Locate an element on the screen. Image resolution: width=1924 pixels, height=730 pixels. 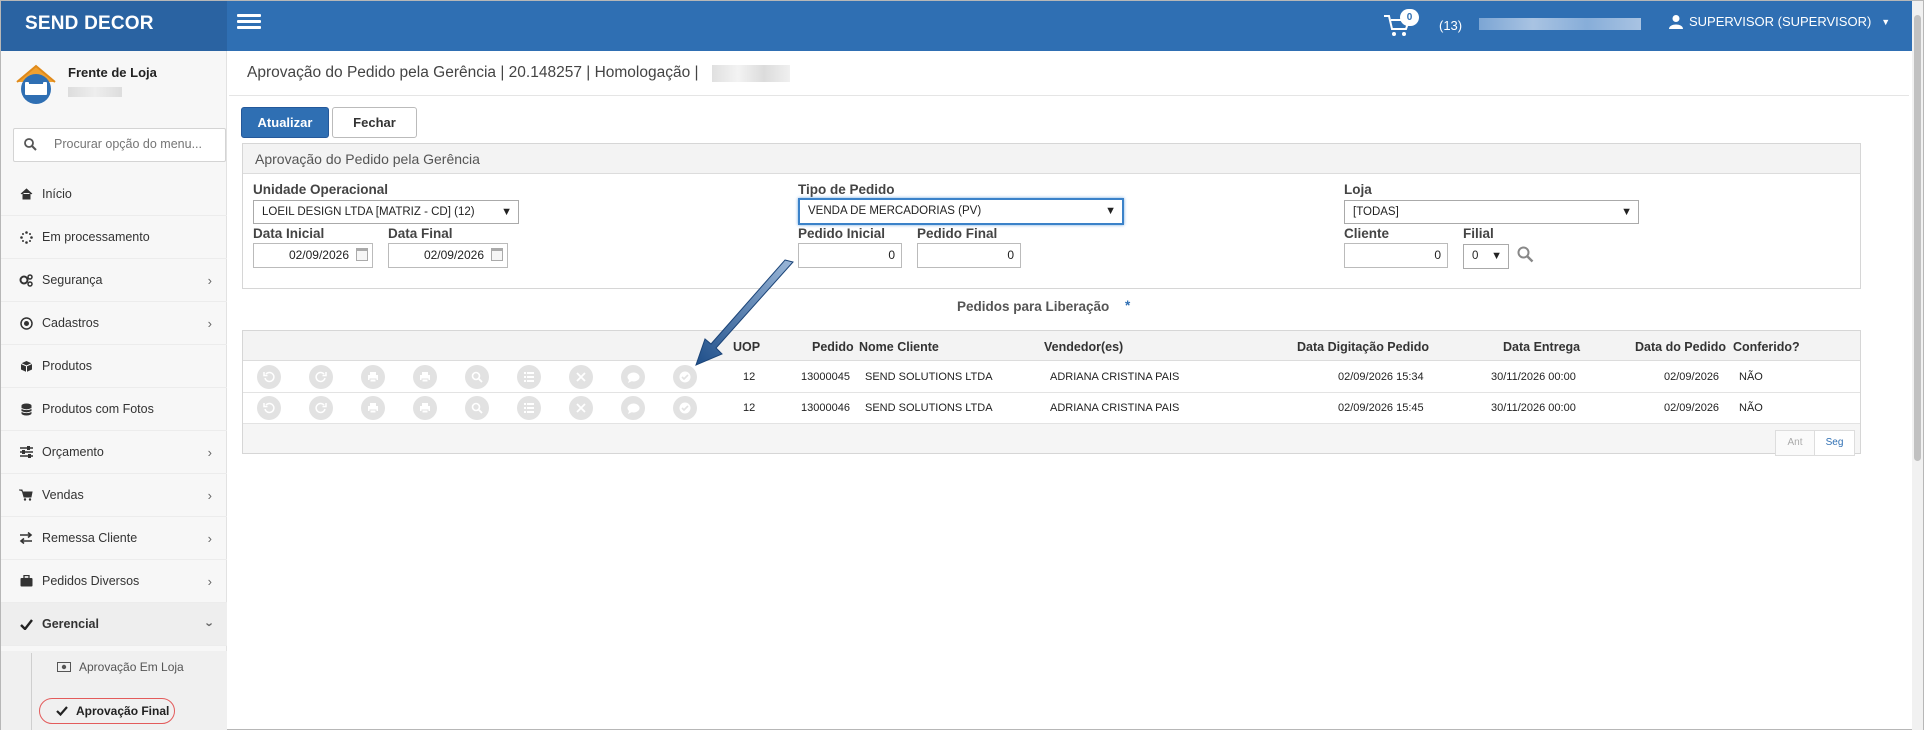
cell-conferido: NÃO is located at coordinates (1751, 377).